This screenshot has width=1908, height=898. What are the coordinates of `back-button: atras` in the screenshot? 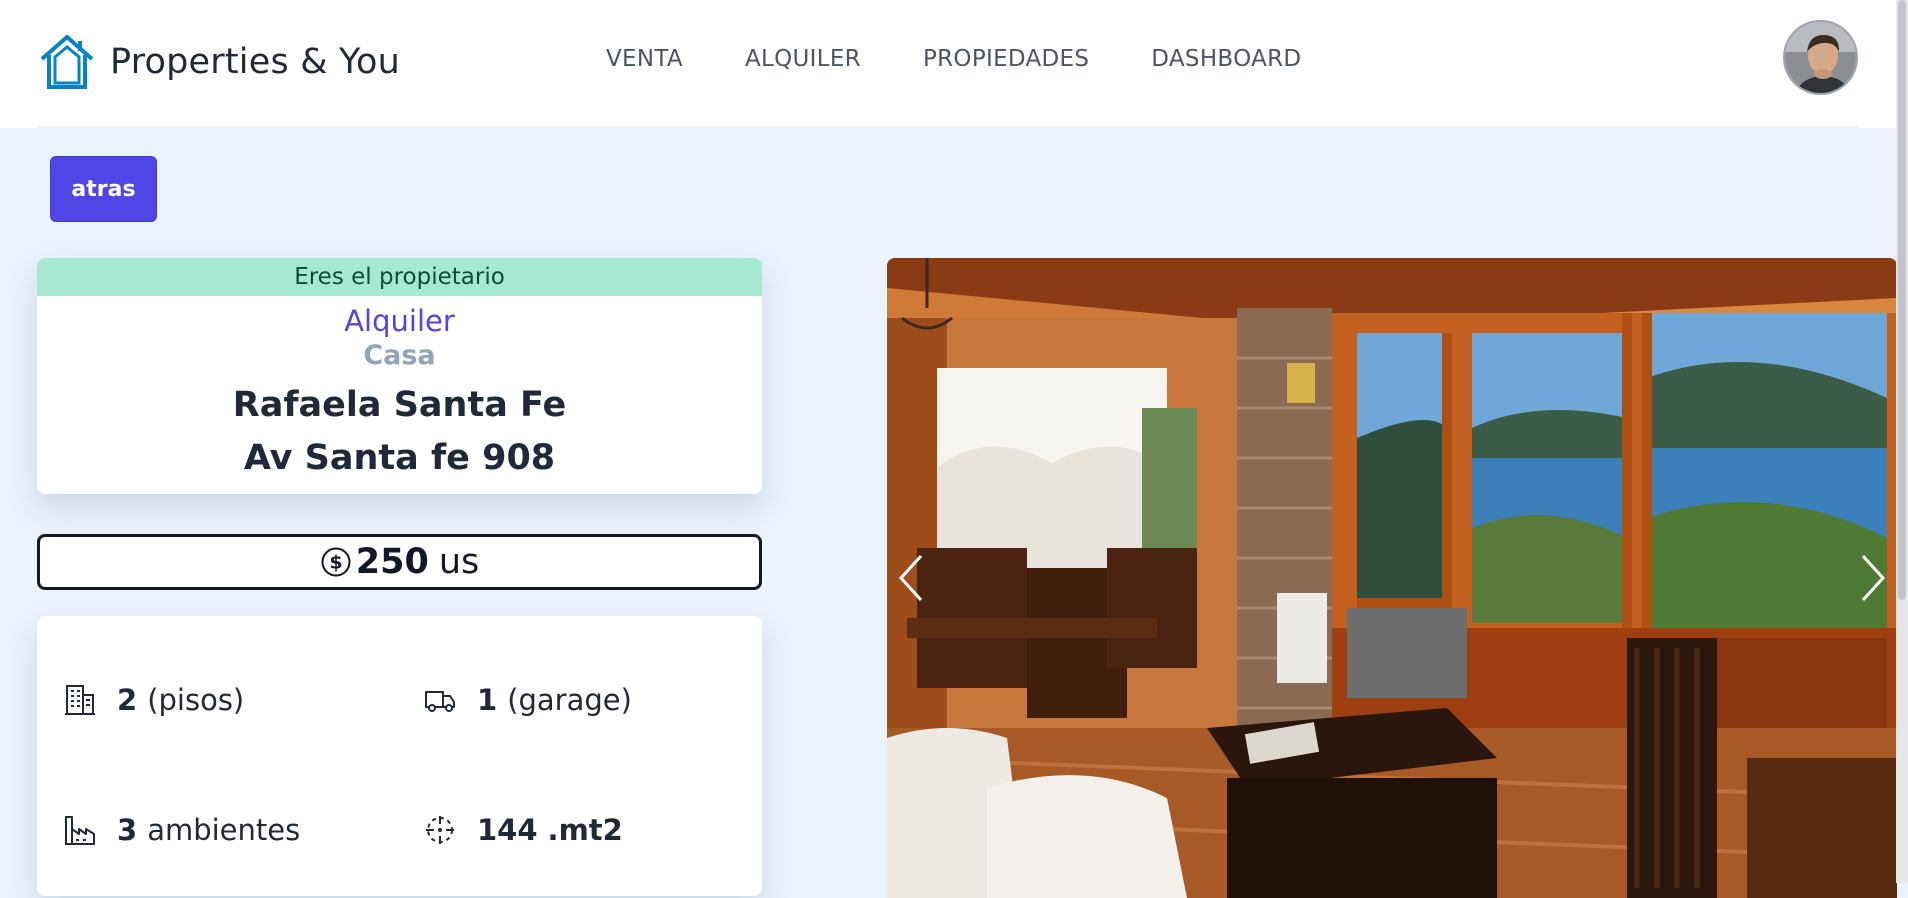 It's located at (103, 189).